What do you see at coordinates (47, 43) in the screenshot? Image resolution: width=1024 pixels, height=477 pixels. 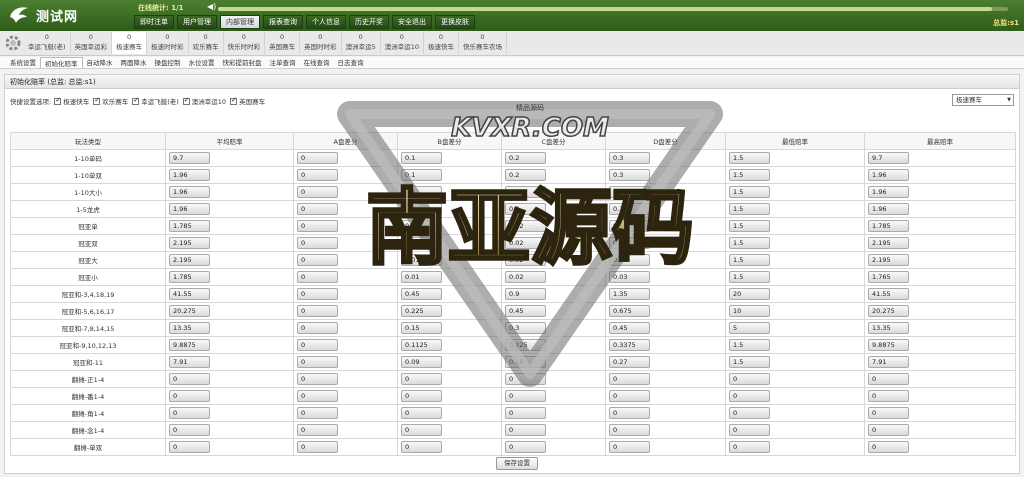 I see `game-tab: 0 幸运飞艇(老)` at bounding box center [47, 43].